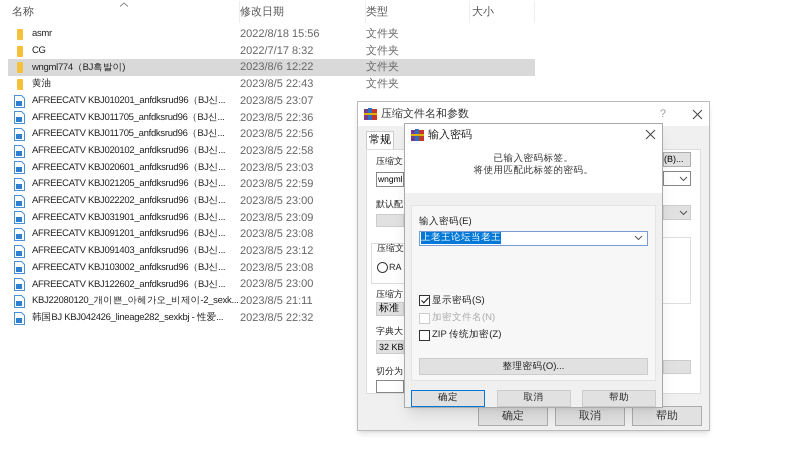  What do you see at coordinates (277, 150) in the screenshot?
I see `modified-date: 2023/8/5 22:58` at bounding box center [277, 150].